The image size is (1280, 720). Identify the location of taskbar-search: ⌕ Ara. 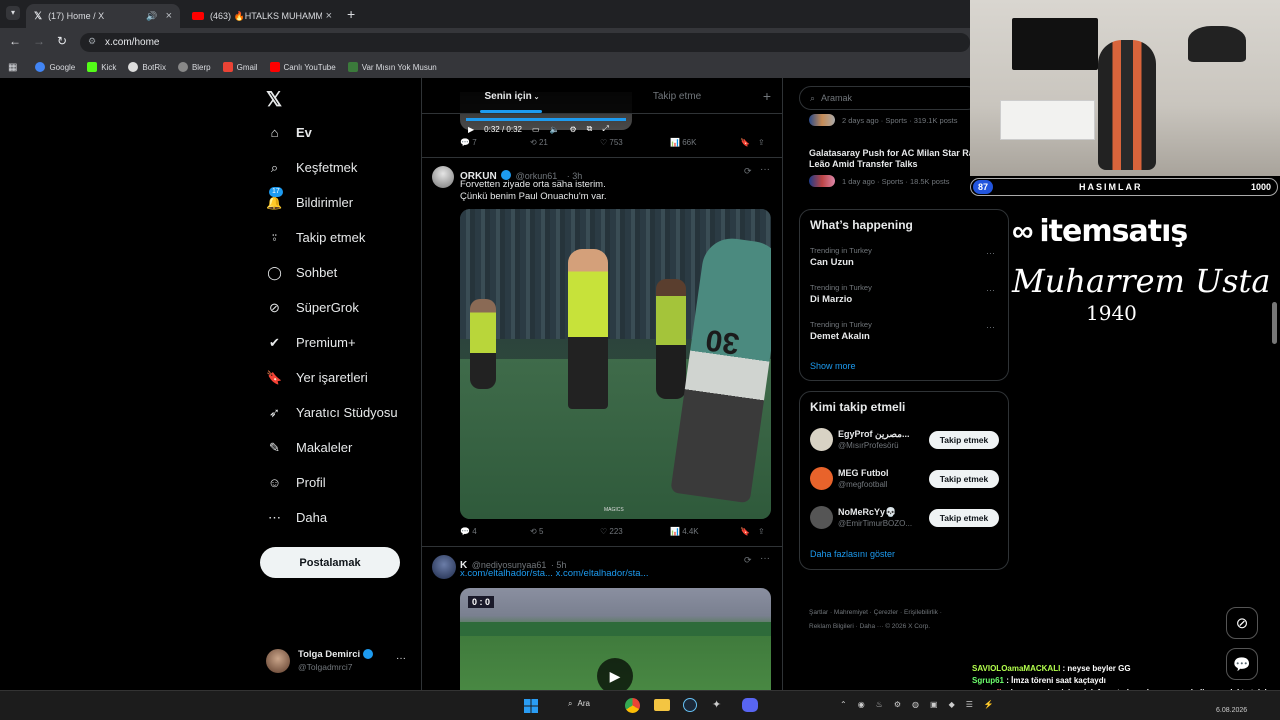
(579, 704).